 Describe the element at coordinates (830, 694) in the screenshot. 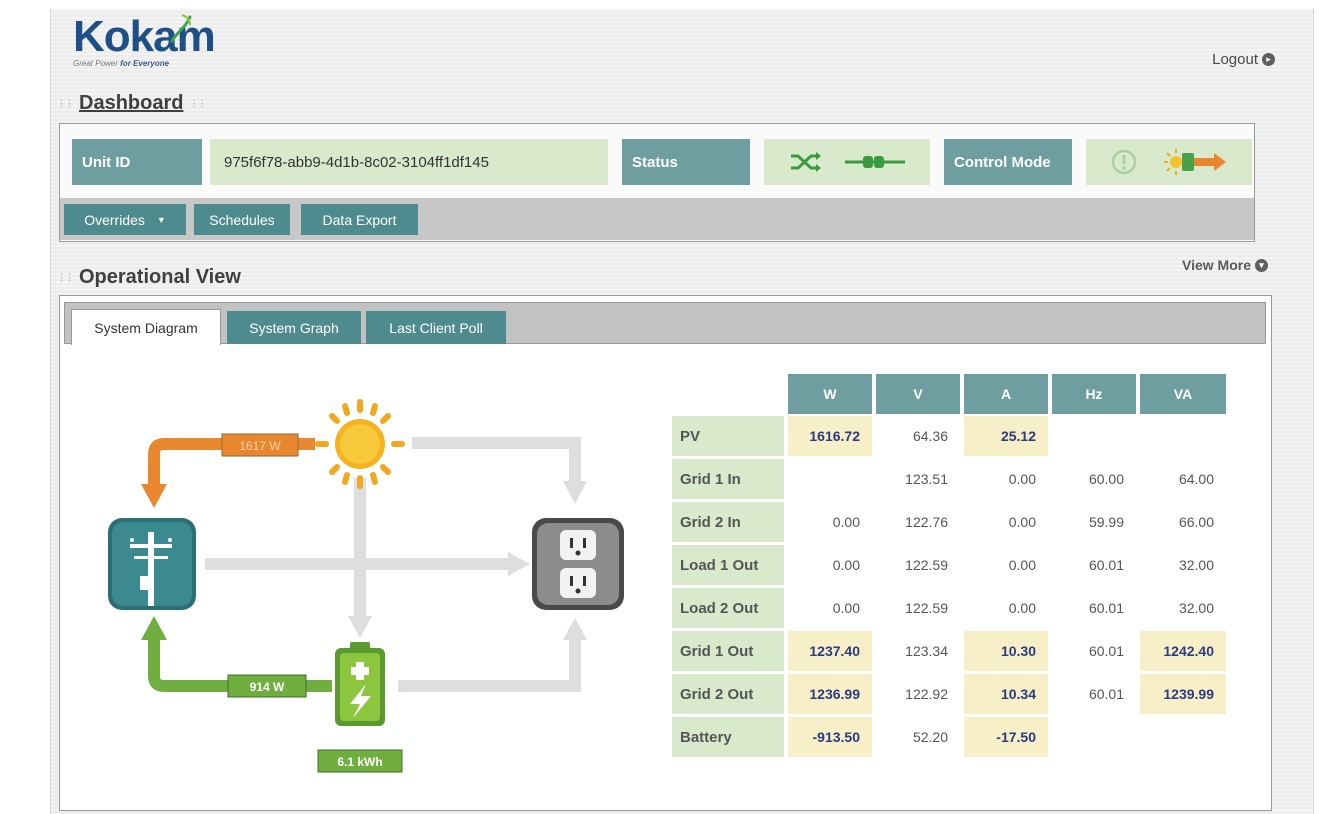

I see `table-cell: 1236.99` at that location.